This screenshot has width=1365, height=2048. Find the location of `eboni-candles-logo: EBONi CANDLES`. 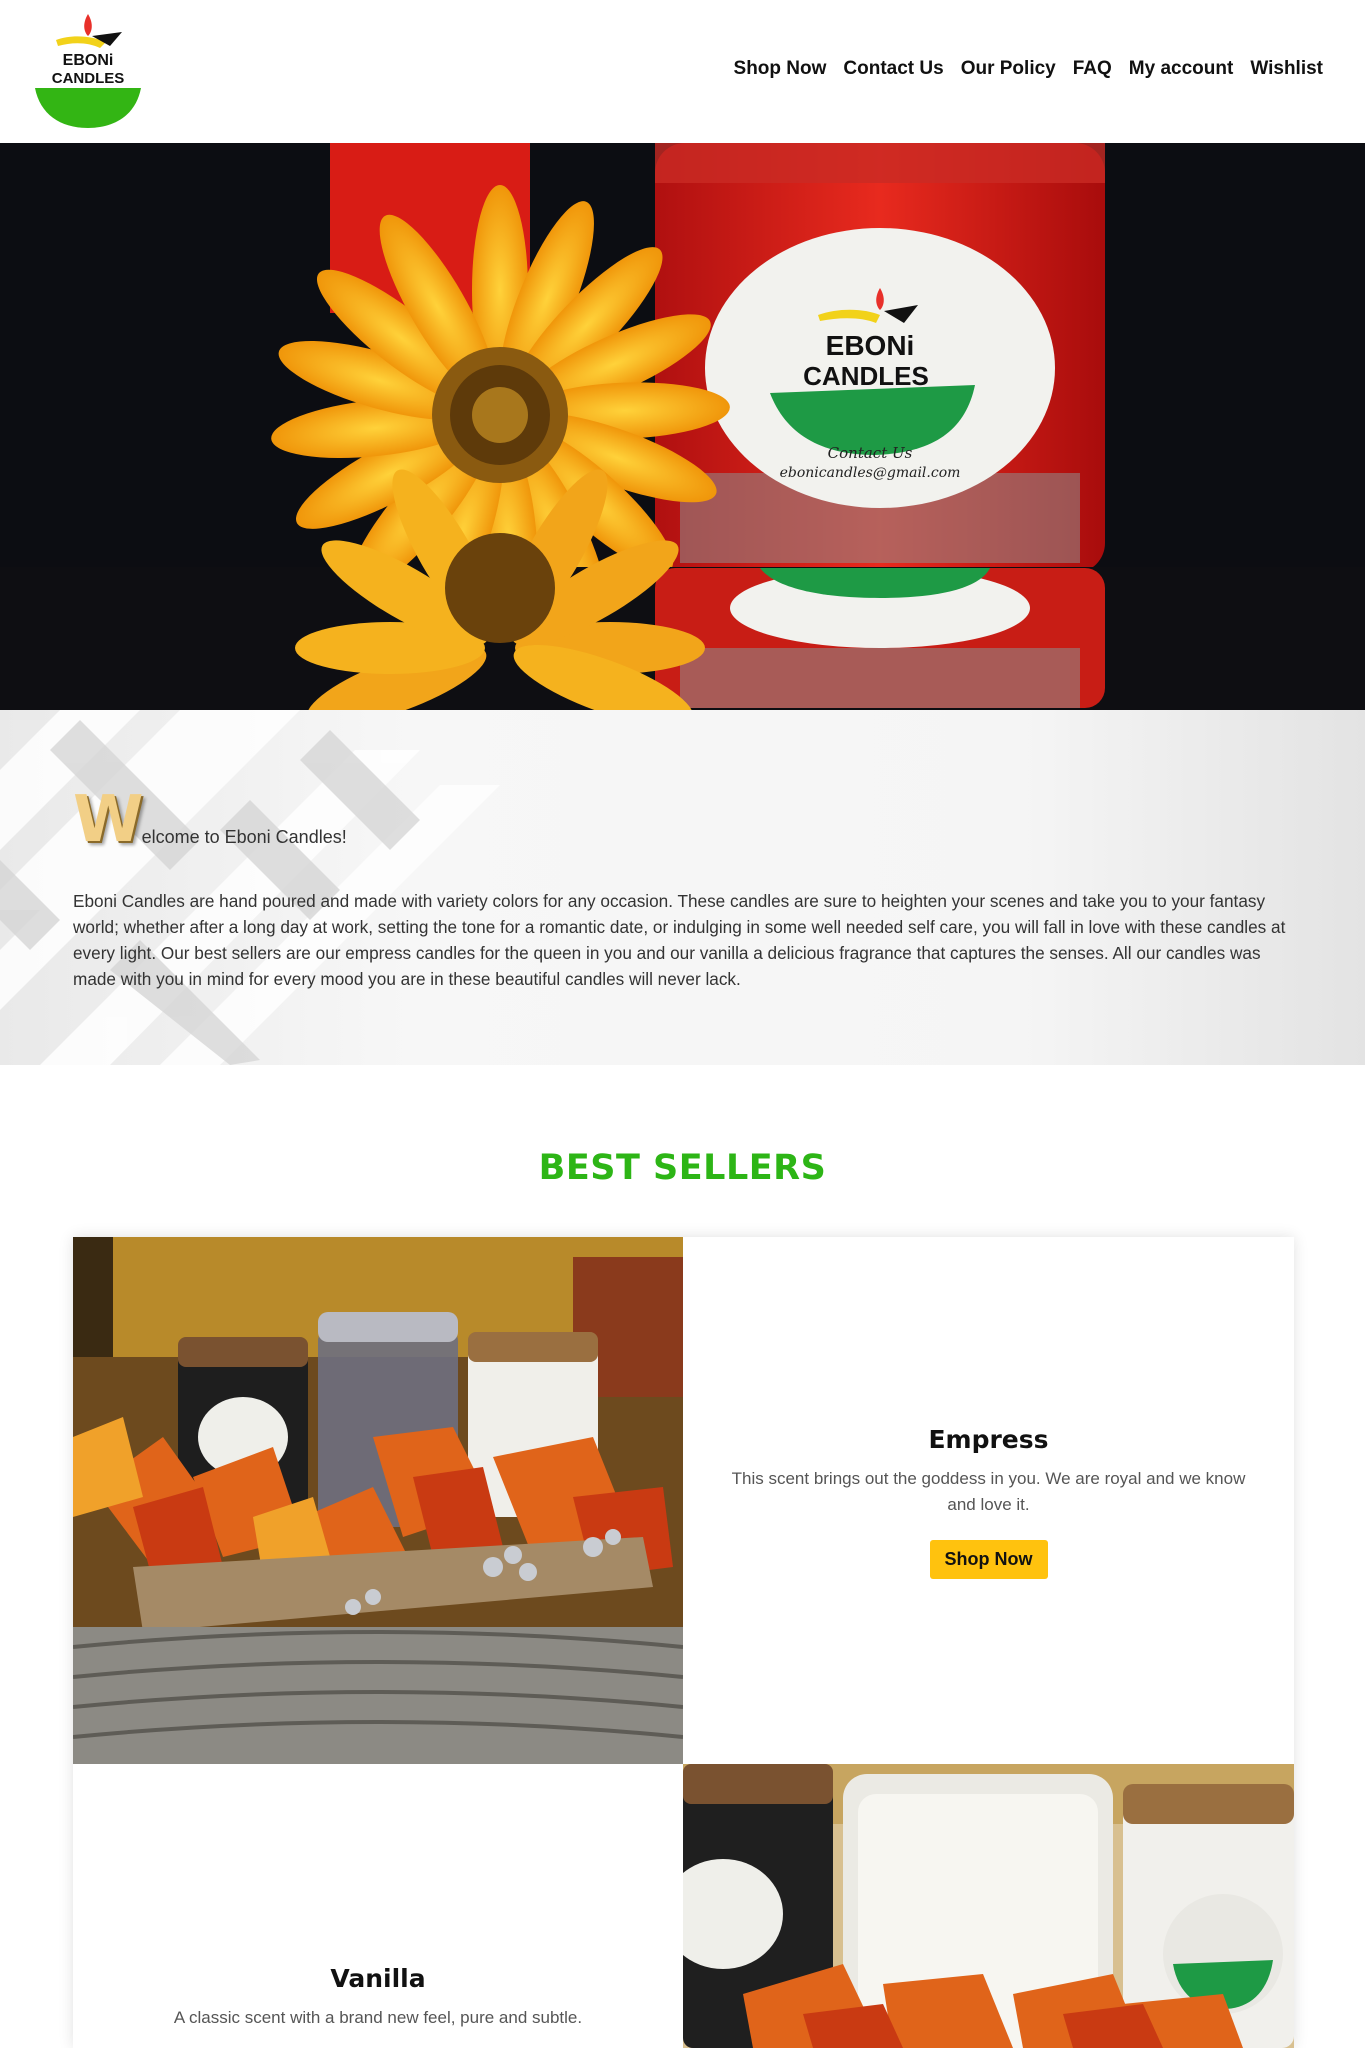

eboni-candles-logo: EBONi CANDLES is located at coordinates (88, 72).